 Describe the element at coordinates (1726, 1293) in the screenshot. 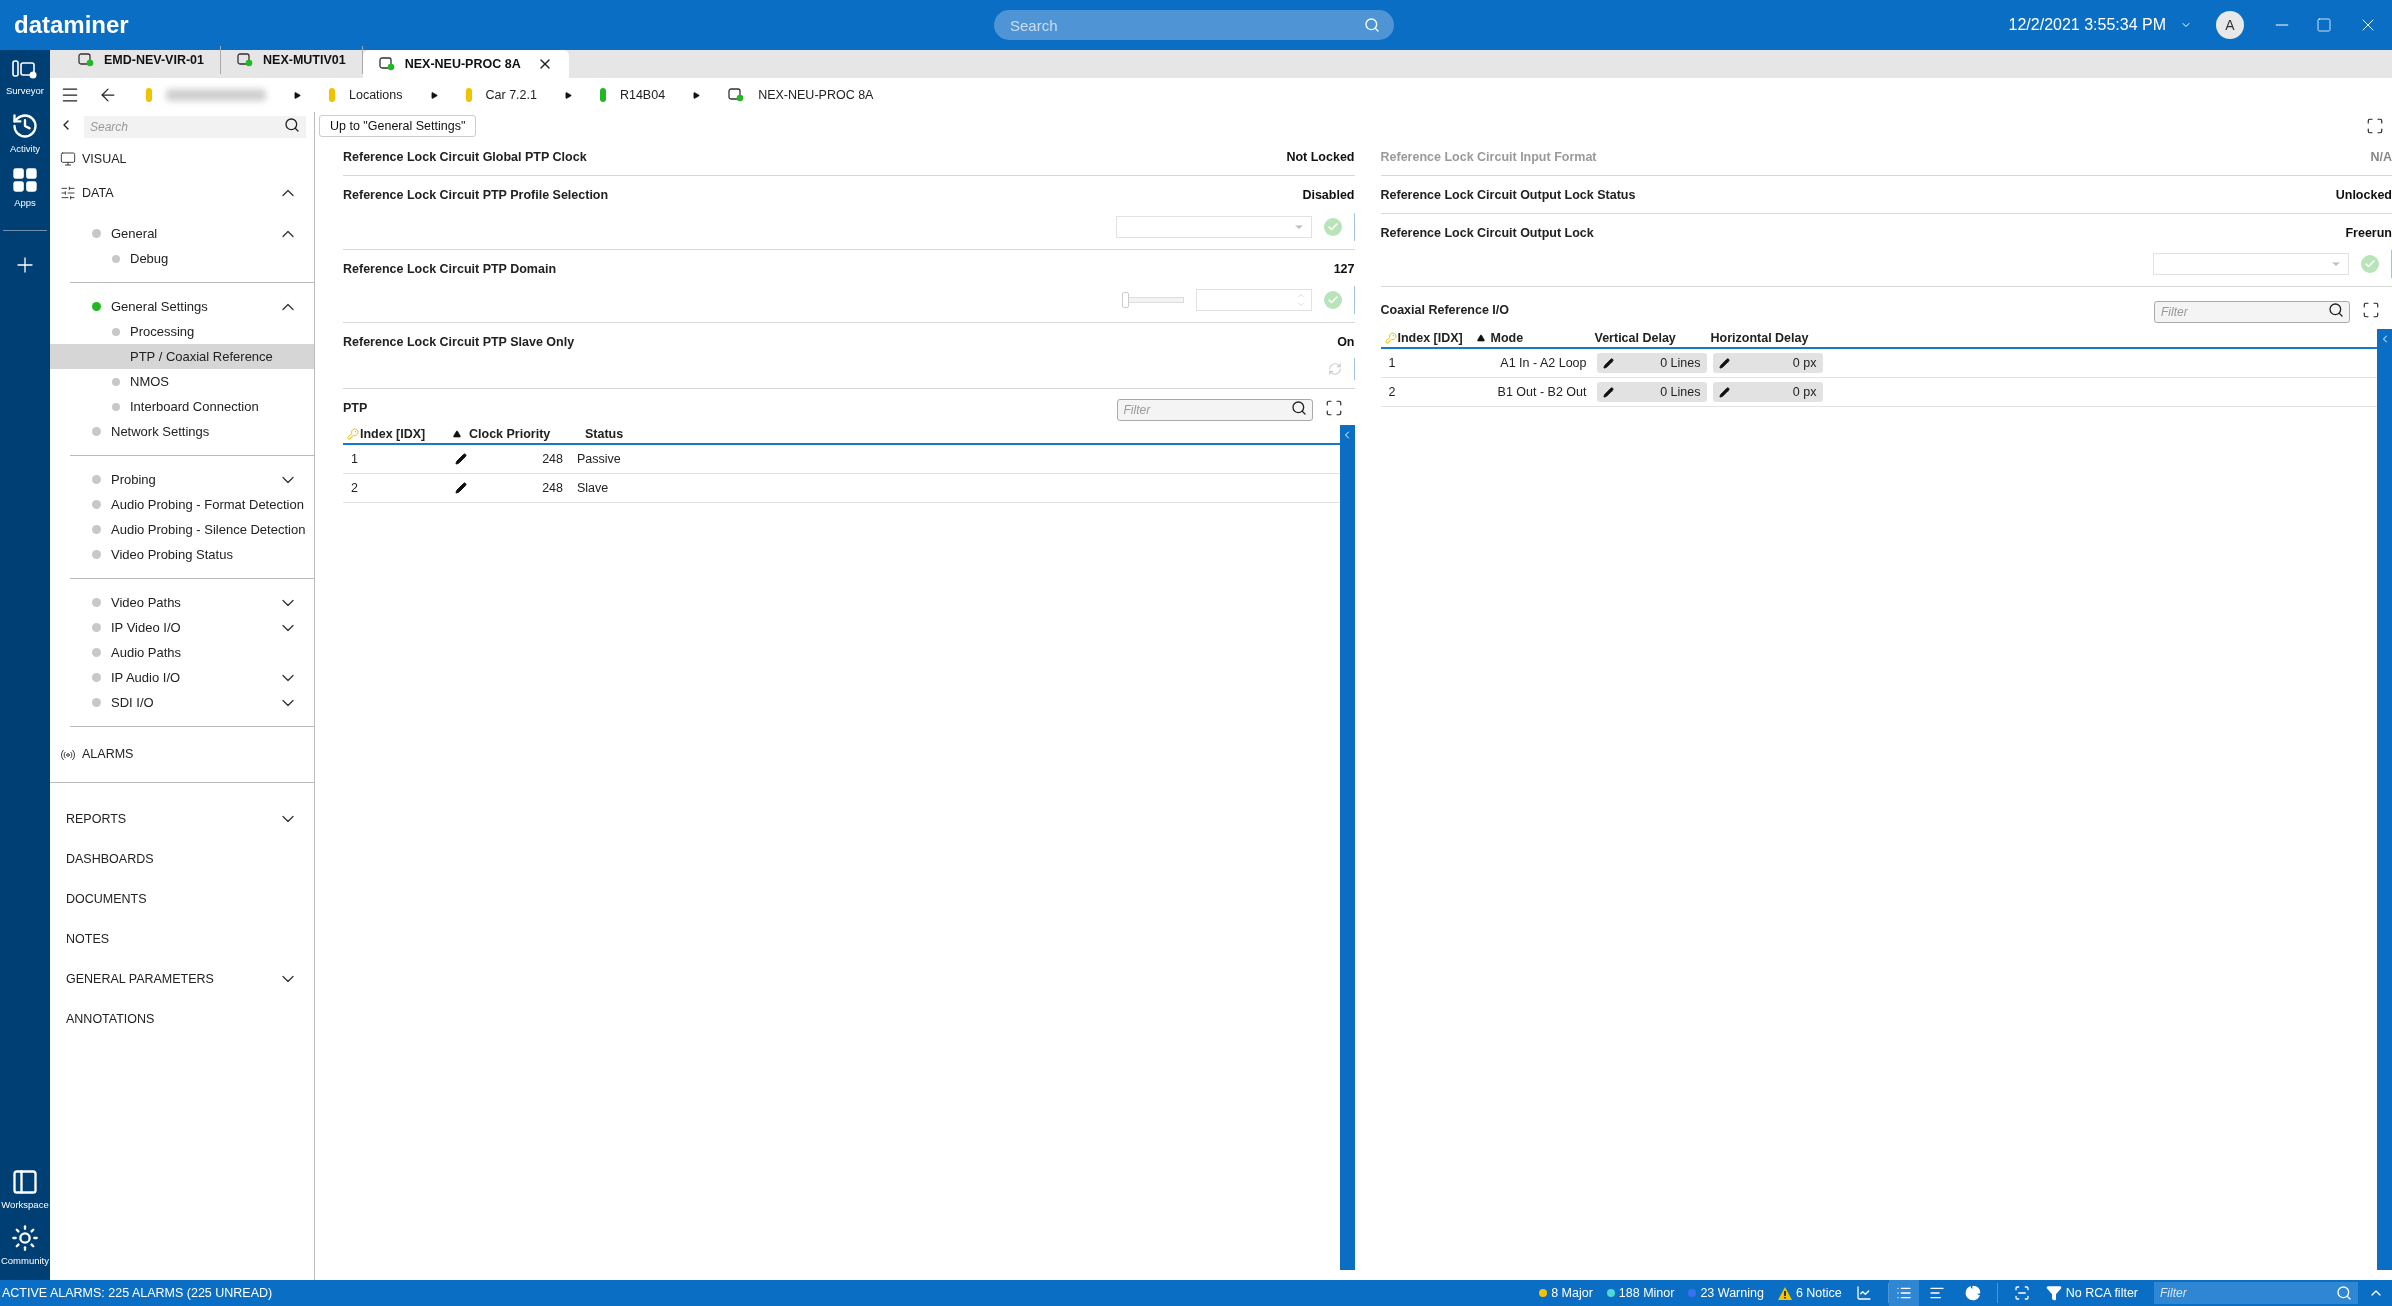

I see `alarm-count: 23 Warning` at that location.